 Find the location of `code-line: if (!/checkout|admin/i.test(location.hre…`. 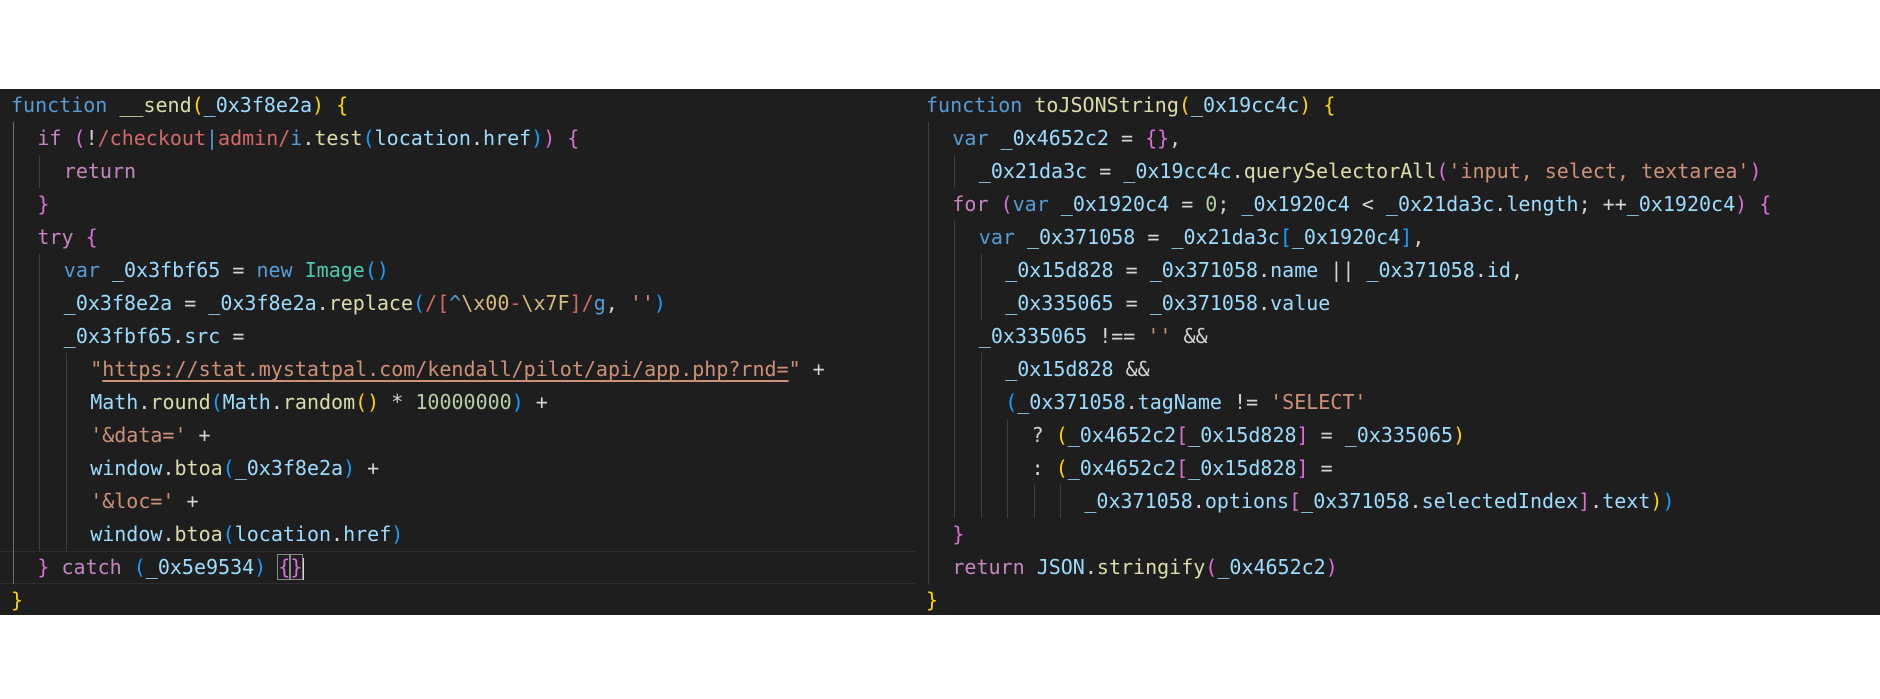

code-line: if (!/checkout|admin/i.test(location.hre… is located at coordinates (458, 138).